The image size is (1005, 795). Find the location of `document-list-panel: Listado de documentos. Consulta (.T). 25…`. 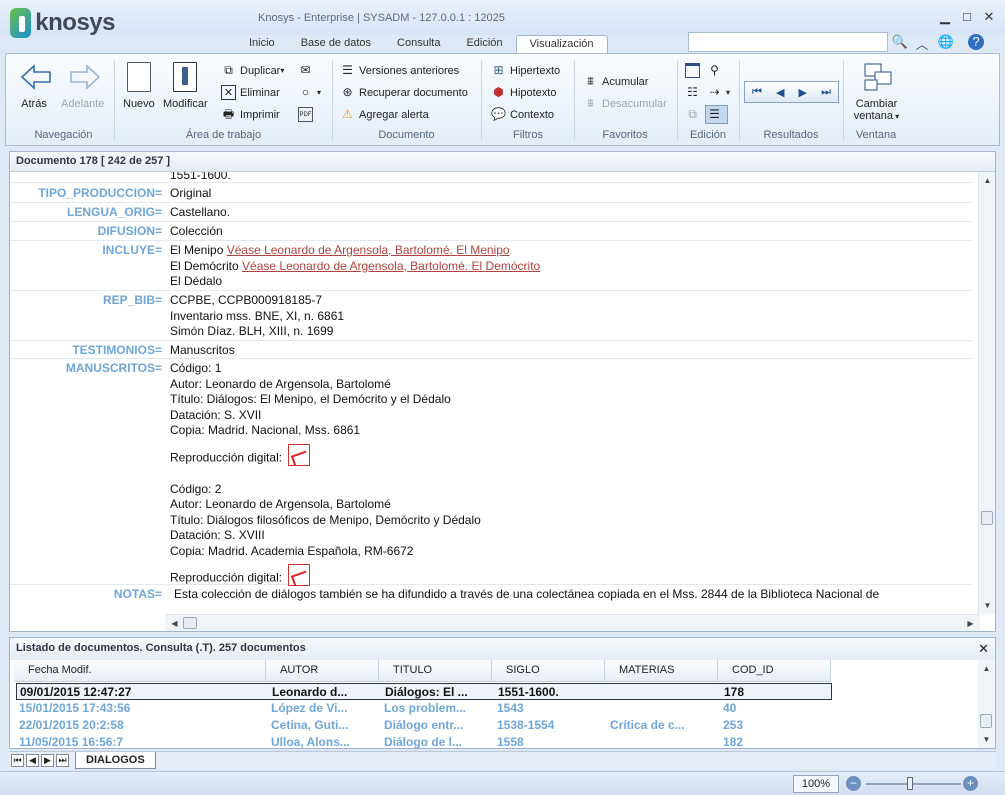

document-list-panel: Listado de documentos. Consulta (.T). 25… is located at coordinates (502, 693).